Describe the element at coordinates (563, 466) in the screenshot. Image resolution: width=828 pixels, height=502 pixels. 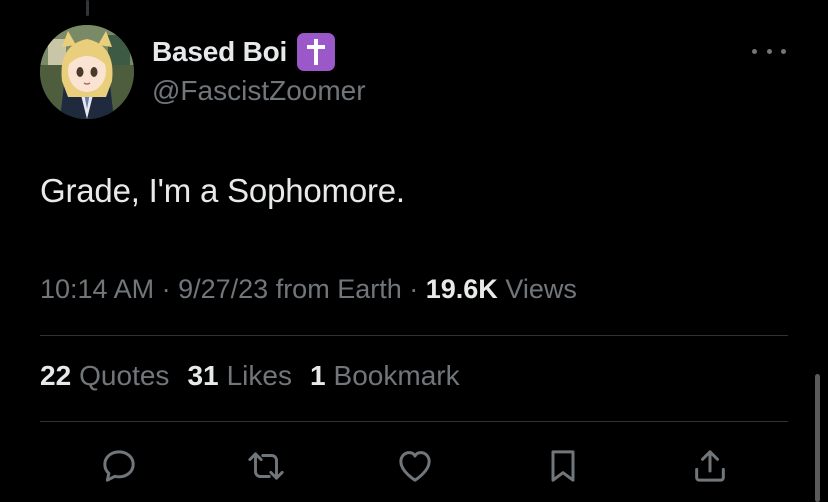
I see `bookmark-icon` at that location.